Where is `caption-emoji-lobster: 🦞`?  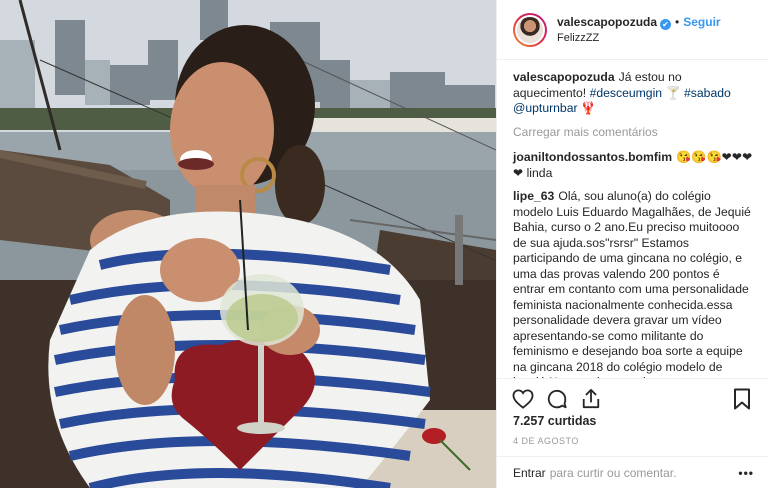
caption-emoji-lobster: 🦞 is located at coordinates (587, 108).